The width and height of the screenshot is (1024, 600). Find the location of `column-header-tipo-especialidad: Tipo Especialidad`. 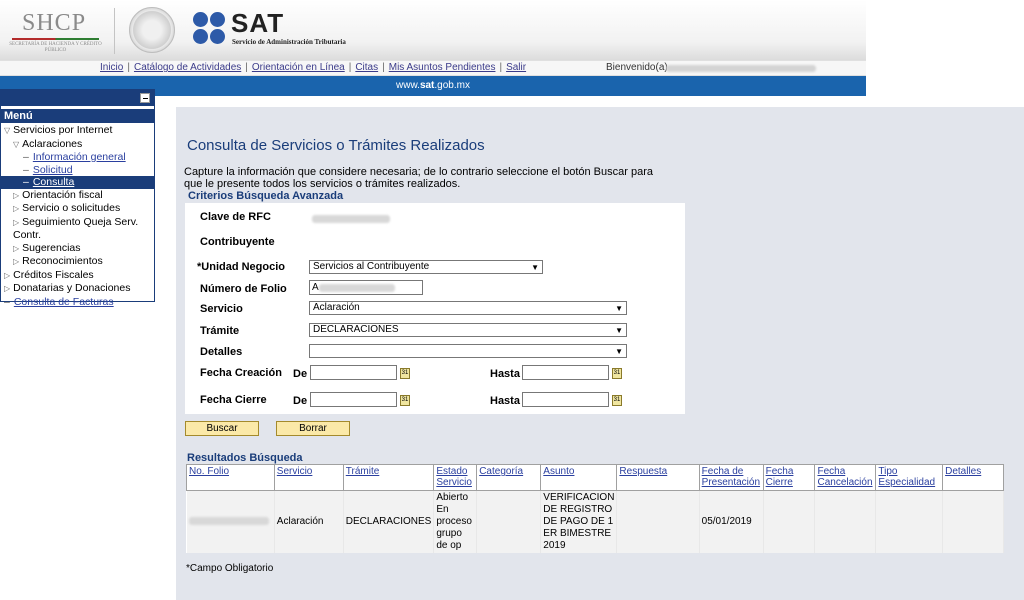

column-header-tipo-especialidad: Tipo Especialidad is located at coordinates (909, 477).